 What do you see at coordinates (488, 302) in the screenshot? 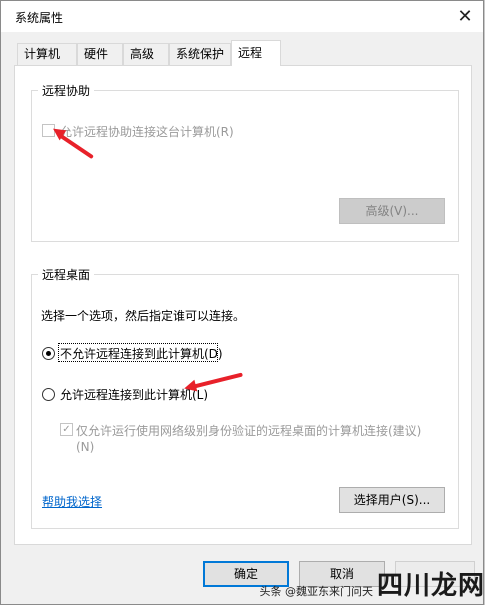
I see `background-window-edge` at bounding box center [488, 302].